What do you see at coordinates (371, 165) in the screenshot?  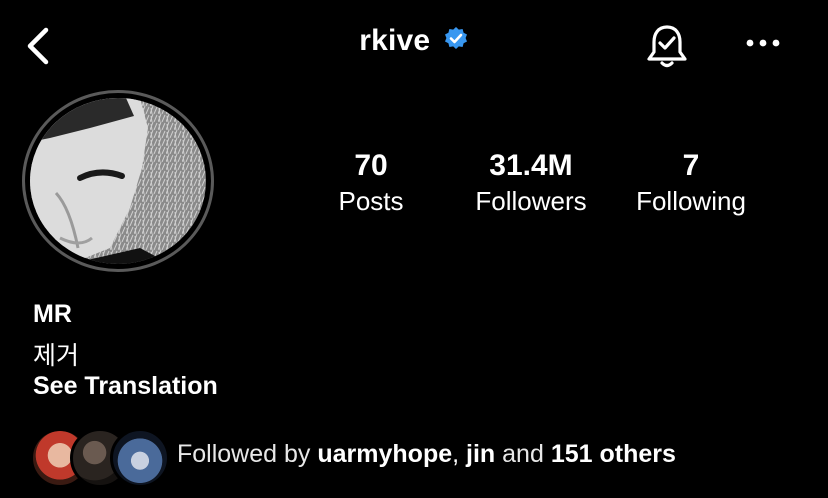 I see `posts-count: 70` at bounding box center [371, 165].